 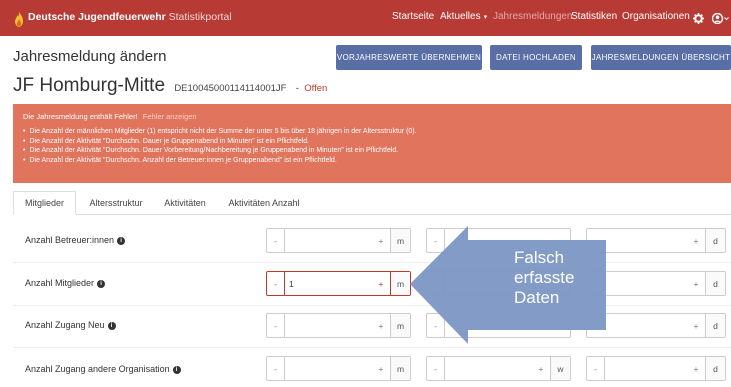 What do you see at coordinates (65, 325) in the screenshot?
I see `row-label-text: Anzahl Zugang Neu` at bounding box center [65, 325].